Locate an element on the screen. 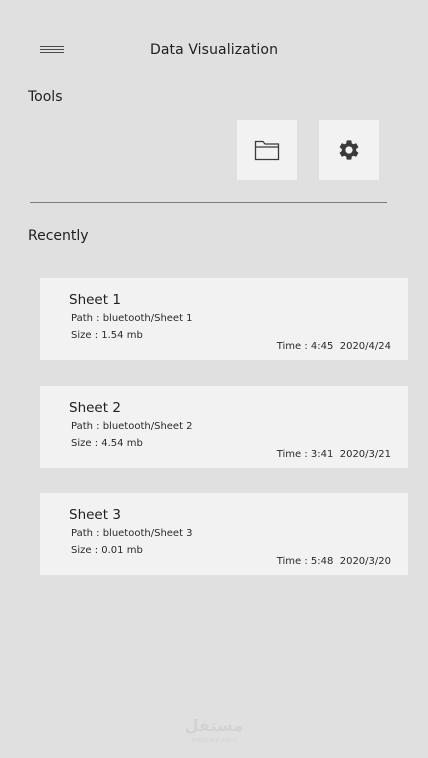 This screenshot has width=428, height=758. file-name: Sheet 2 is located at coordinates (95, 408).